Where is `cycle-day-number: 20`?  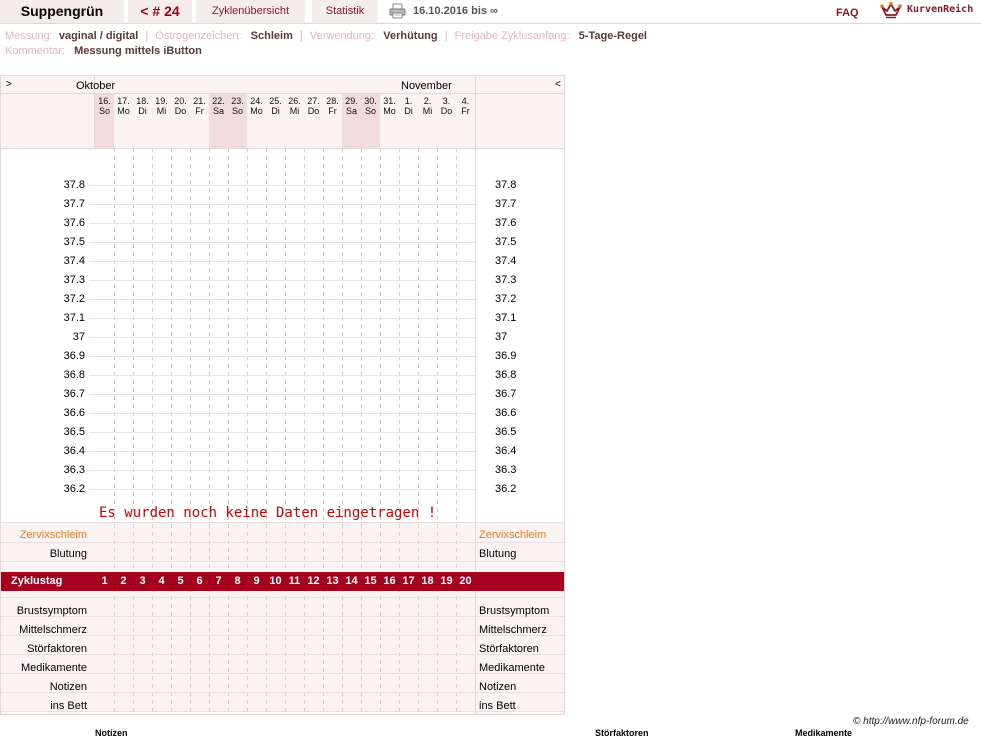
cycle-day-number: 20 is located at coordinates (465, 581).